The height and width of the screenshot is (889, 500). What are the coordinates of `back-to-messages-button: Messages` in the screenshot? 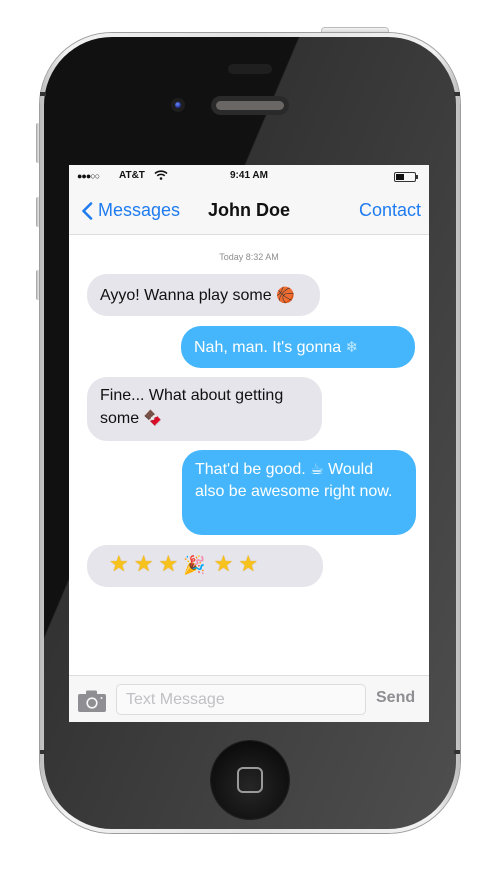 It's located at (130, 210).